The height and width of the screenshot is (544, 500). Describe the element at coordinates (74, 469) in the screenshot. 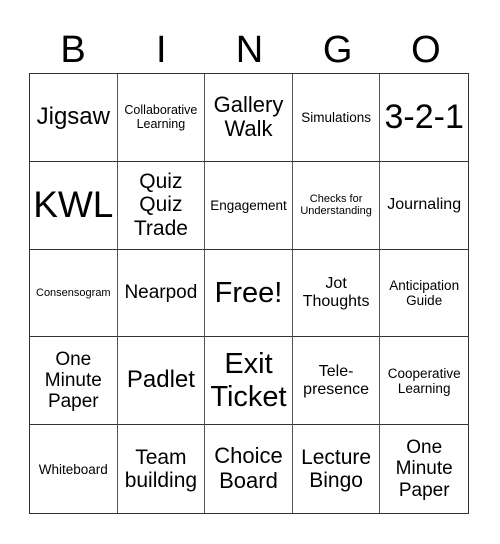

I see `bingo-cell: Whiteboard` at that location.